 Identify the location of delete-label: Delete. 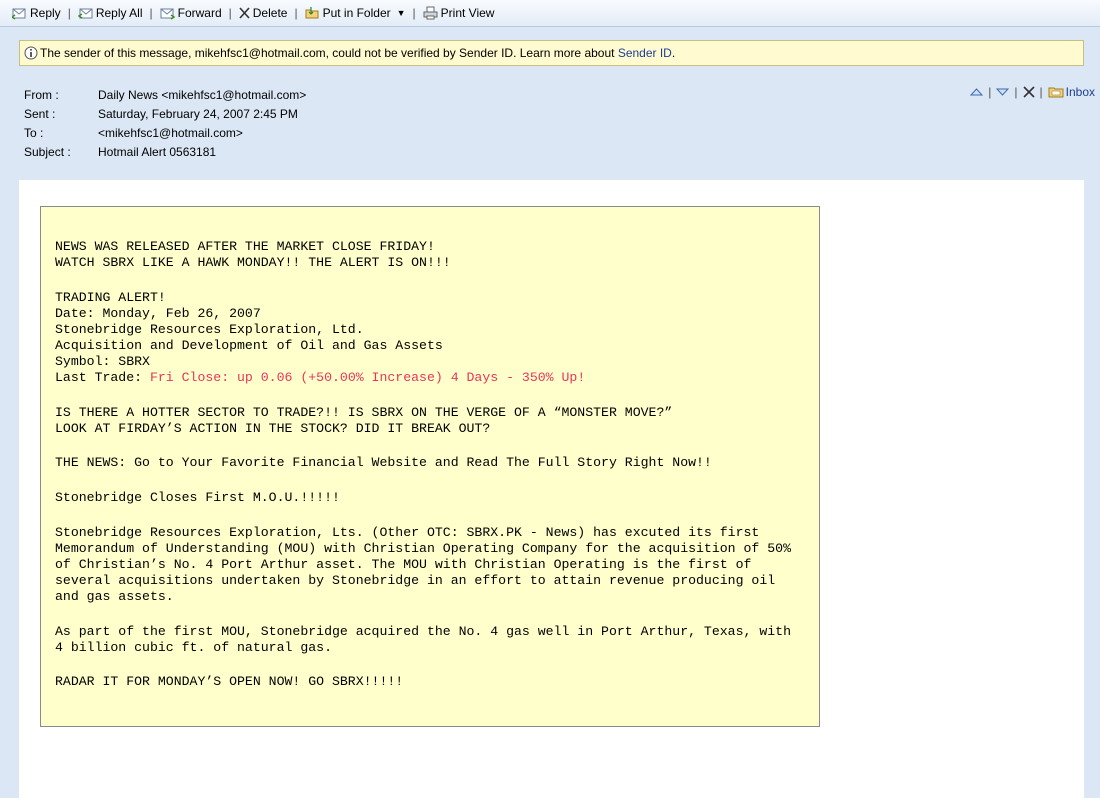
(270, 13).